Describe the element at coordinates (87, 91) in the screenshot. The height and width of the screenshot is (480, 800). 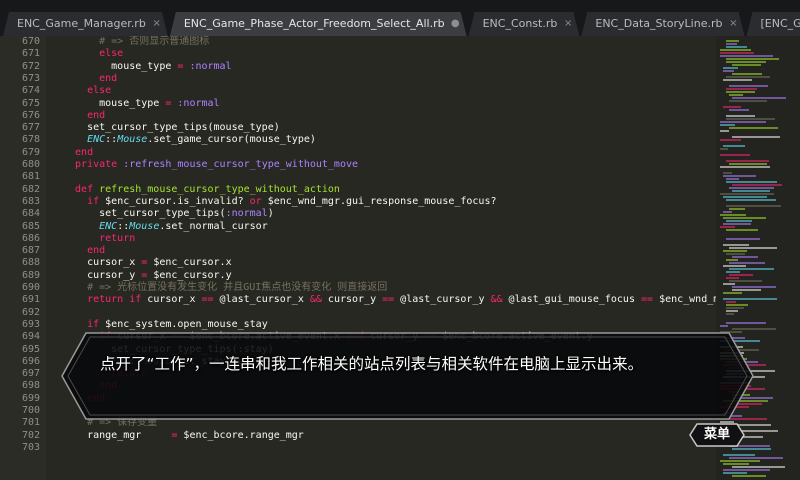
I see `code-text: else` at that location.